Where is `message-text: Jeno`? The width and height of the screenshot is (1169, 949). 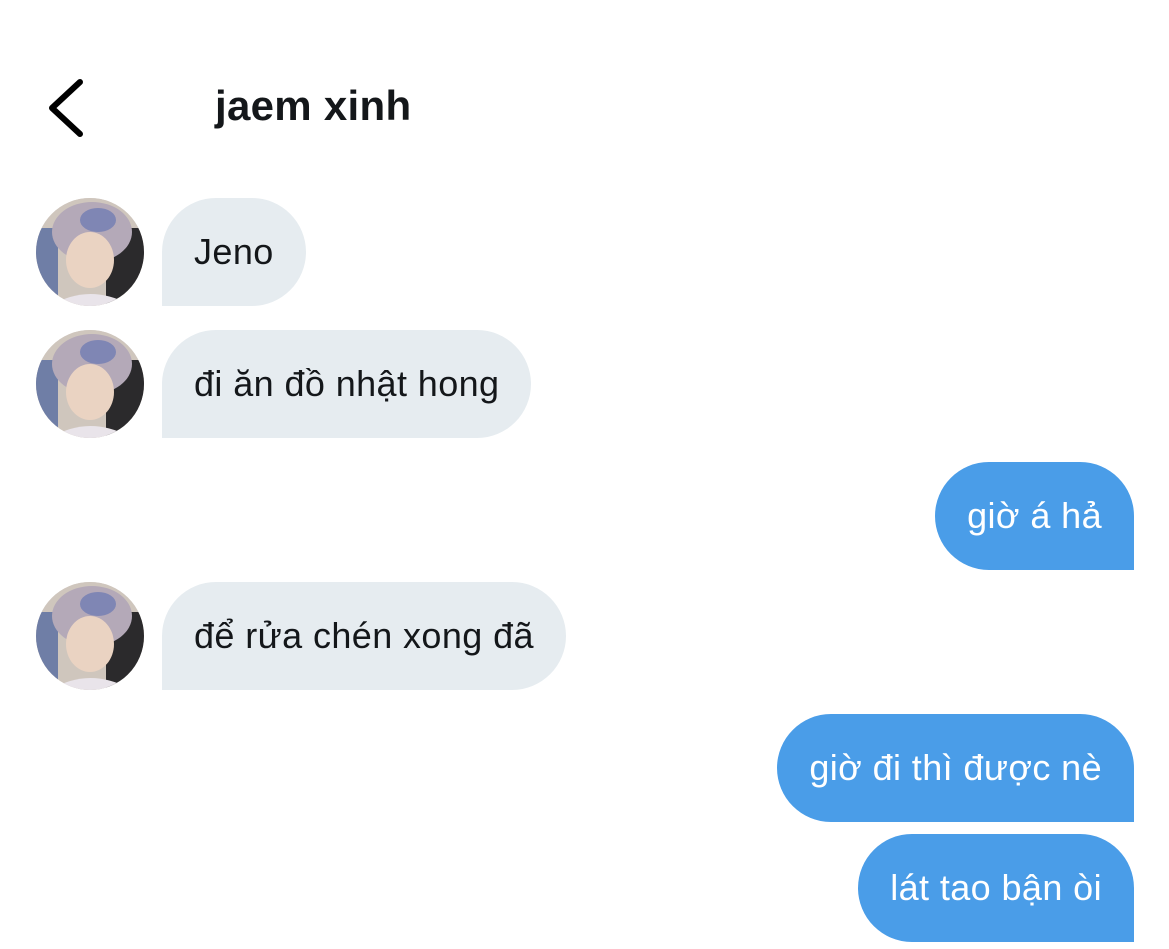 message-text: Jeno is located at coordinates (234, 251).